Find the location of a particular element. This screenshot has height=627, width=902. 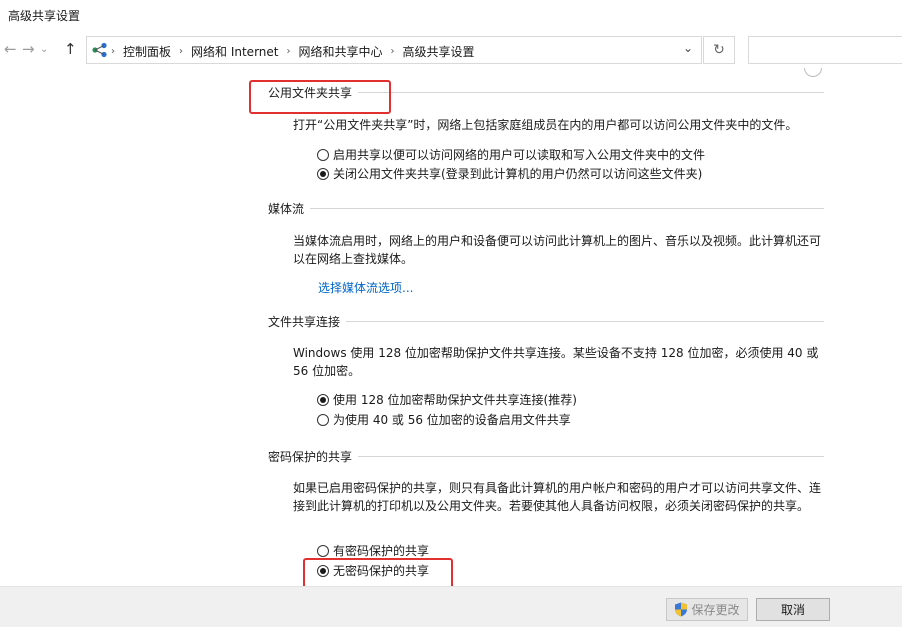

radio-disable-public-sharing: 关闭公用文件夹共享(登录到此计算机的用户仍然可以访问这些文件夹) is located at coordinates (509, 173).